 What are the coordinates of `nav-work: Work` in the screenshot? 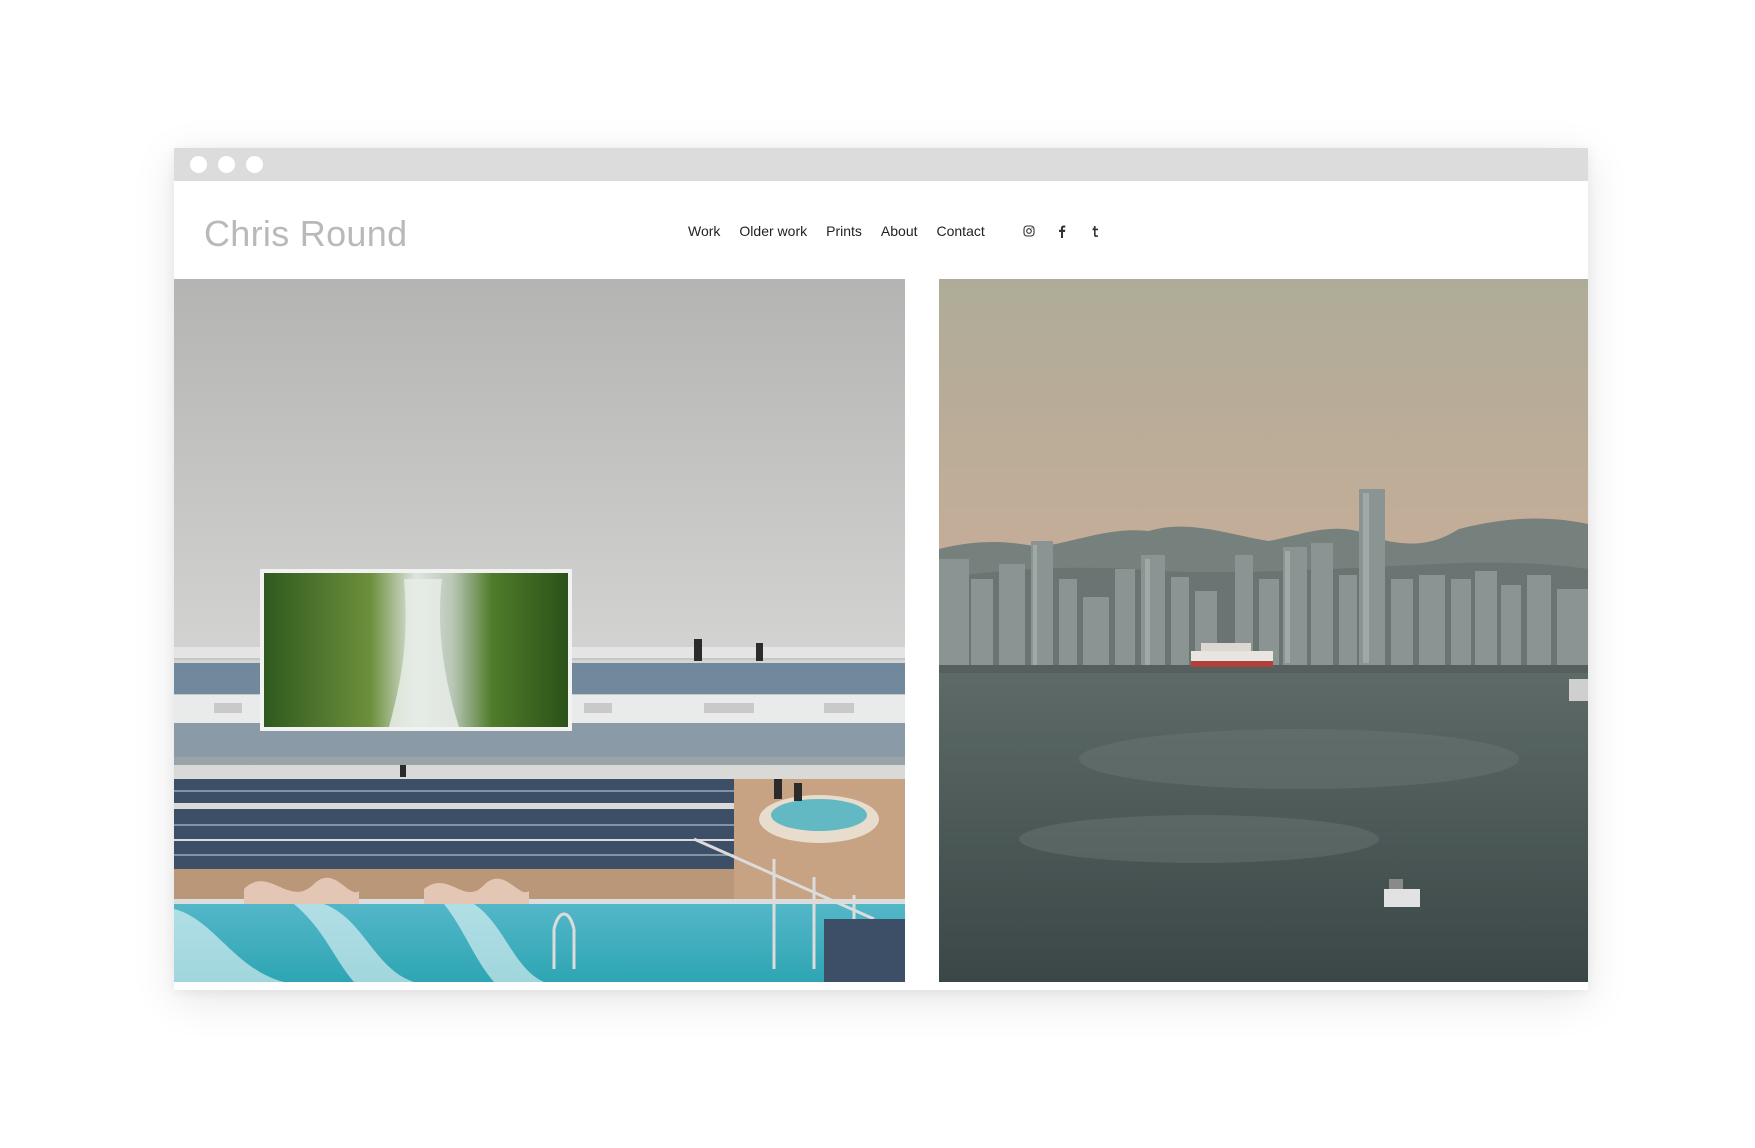 It's located at (704, 231).